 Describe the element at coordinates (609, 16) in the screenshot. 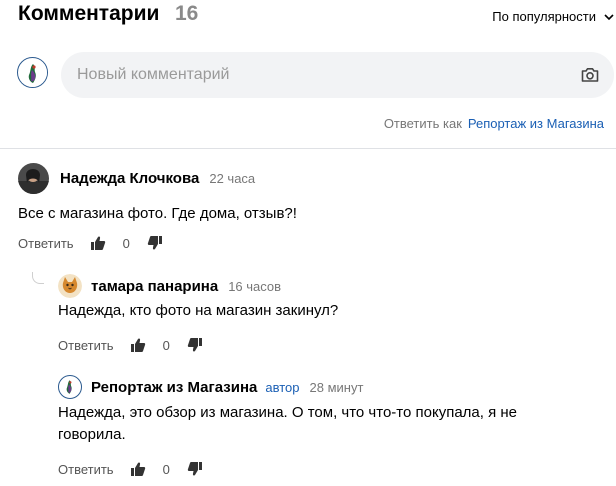

I see `chevron-down-icon` at that location.